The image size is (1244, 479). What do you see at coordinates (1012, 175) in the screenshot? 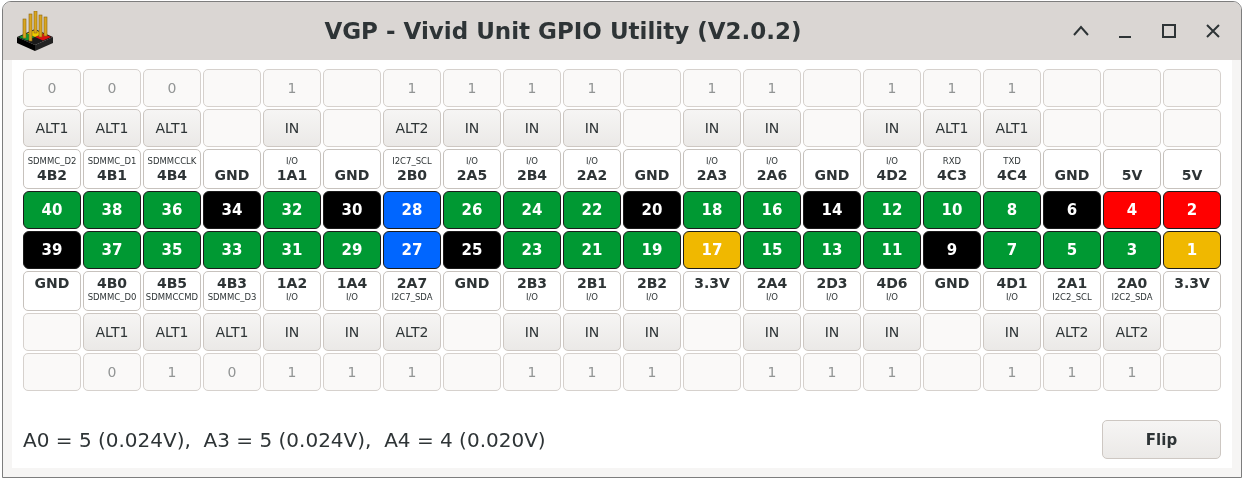
I see `pin-name: 4C4` at bounding box center [1012, 175].